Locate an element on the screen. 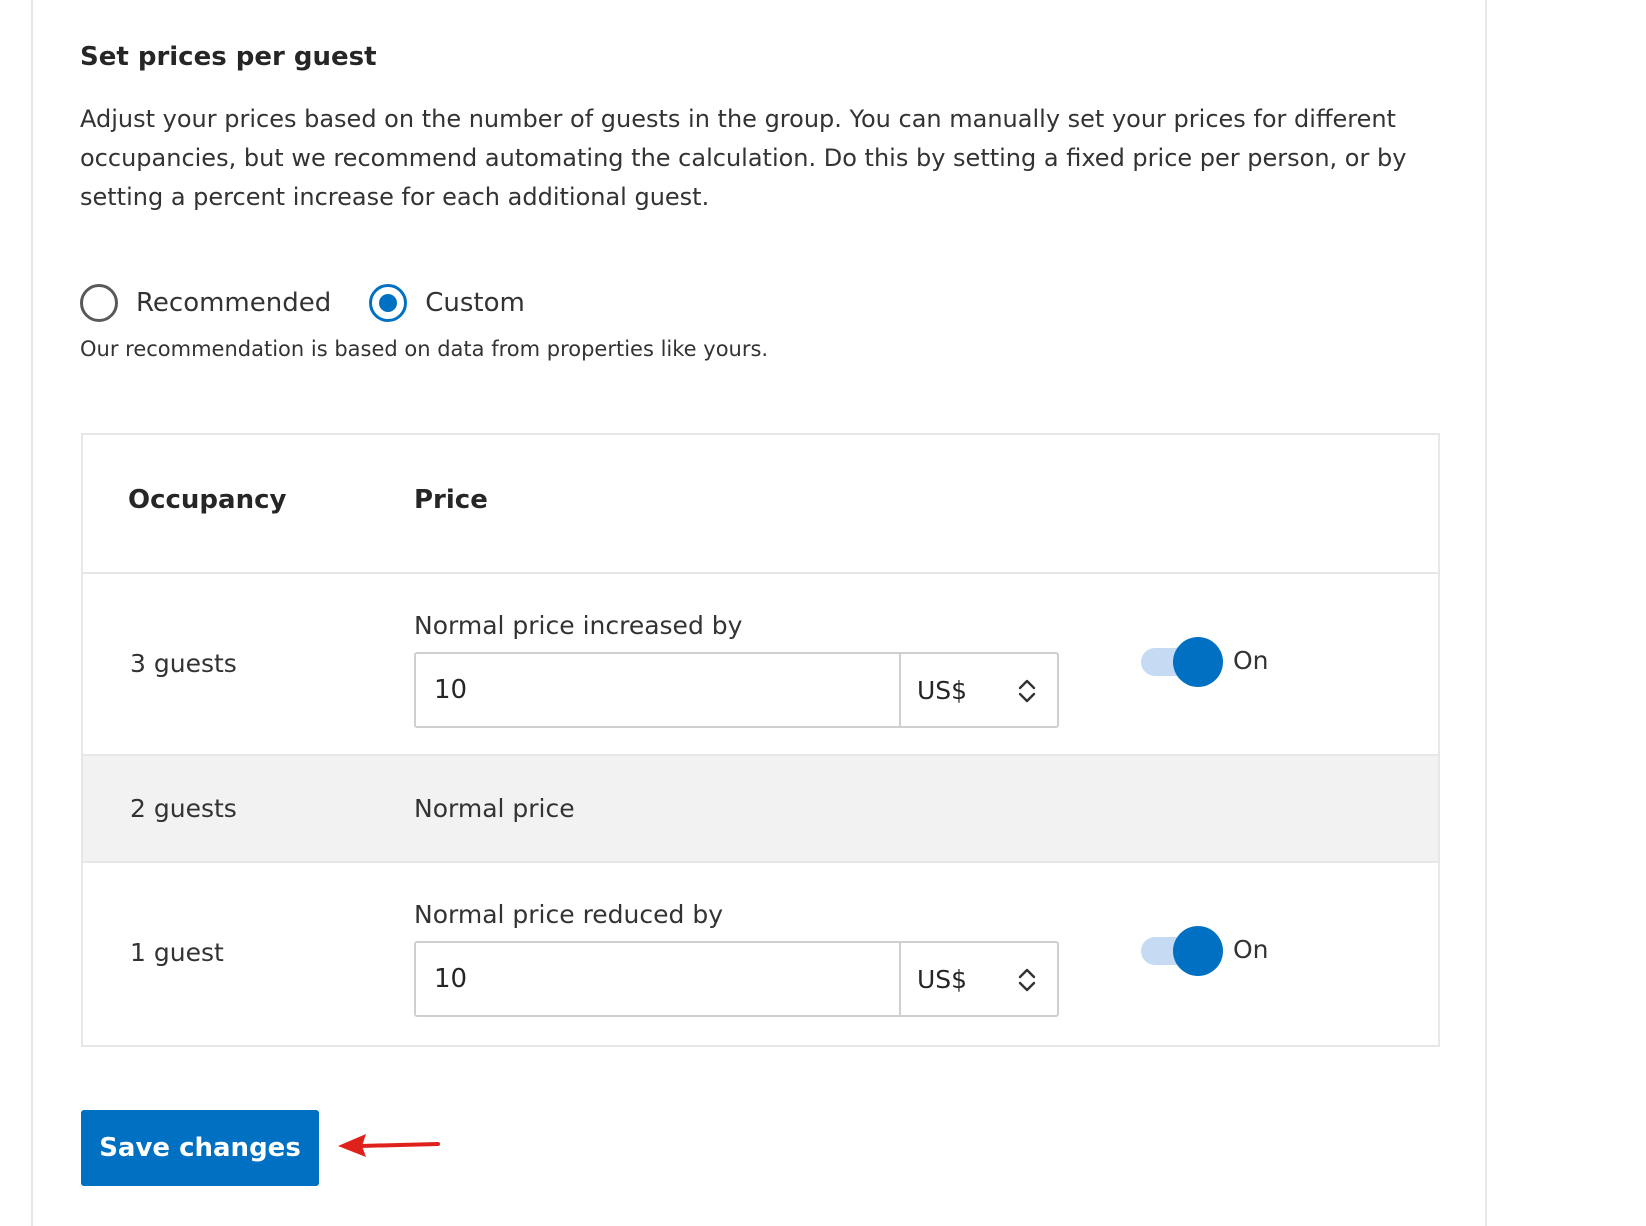  radio-option-recommended: Recommended is located at coordinates (205, 303).